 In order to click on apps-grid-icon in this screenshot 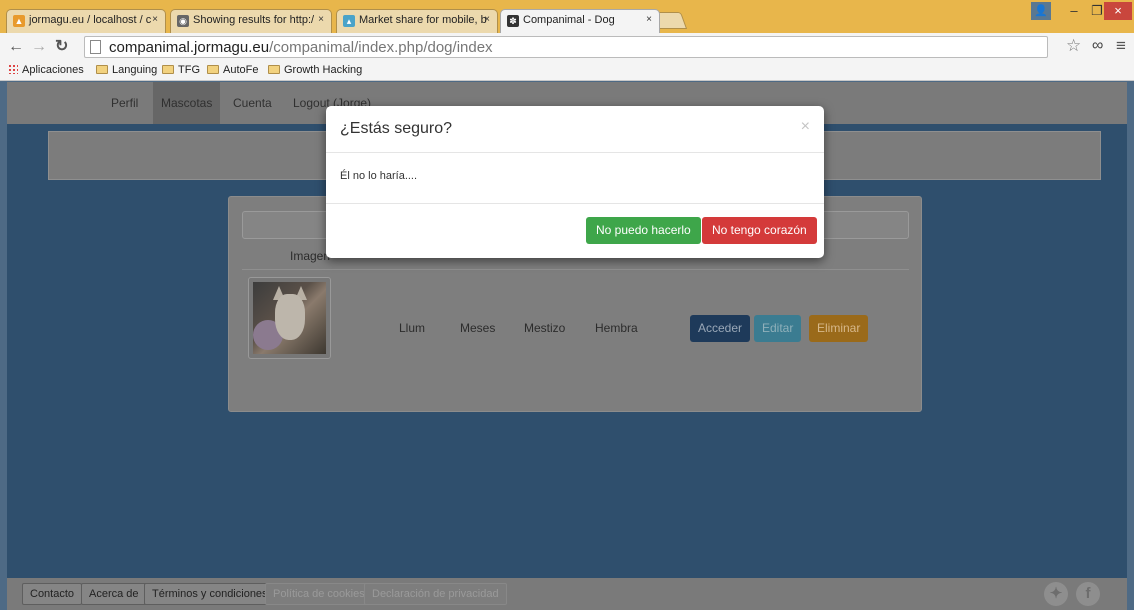, I will do `click(13, 69)`.